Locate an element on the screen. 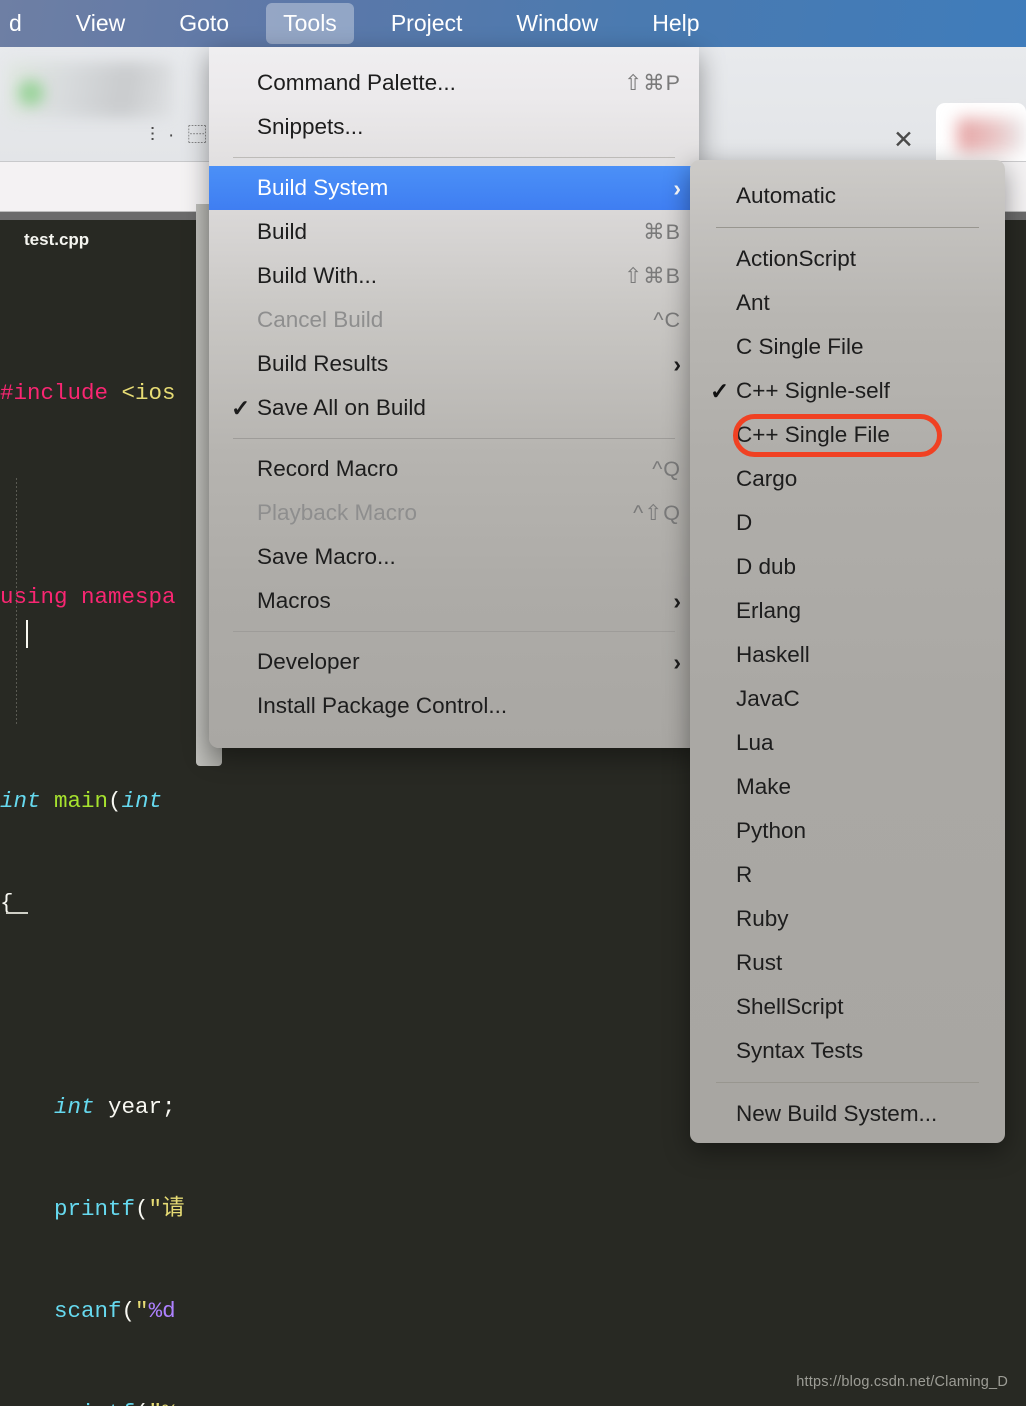  submenu-item-d: D is located at coordinates (847, 523).